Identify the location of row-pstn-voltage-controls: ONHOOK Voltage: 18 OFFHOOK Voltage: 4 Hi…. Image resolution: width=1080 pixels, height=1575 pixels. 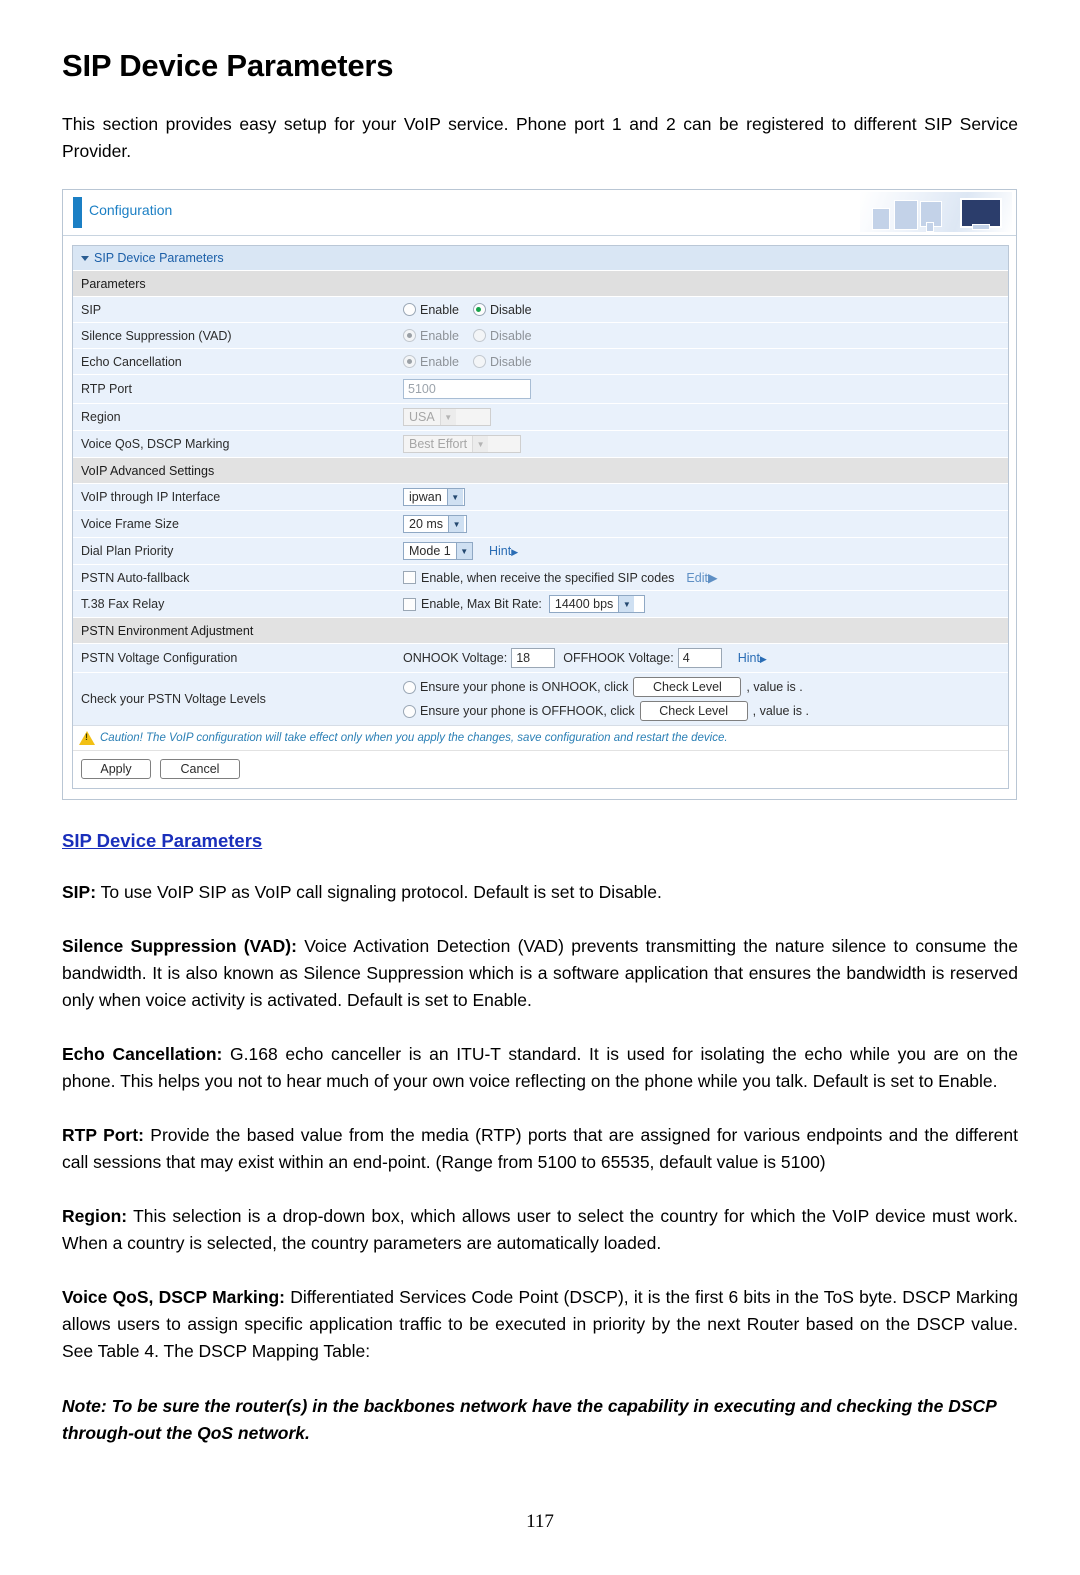
(705, 658).